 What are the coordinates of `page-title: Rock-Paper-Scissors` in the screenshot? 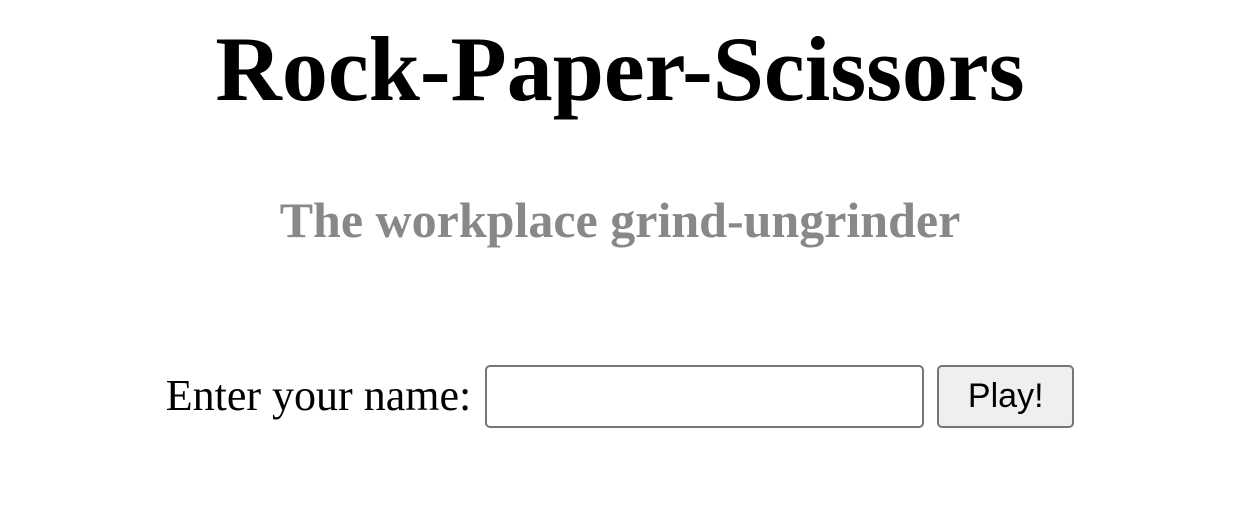 It's located at (620, 69).